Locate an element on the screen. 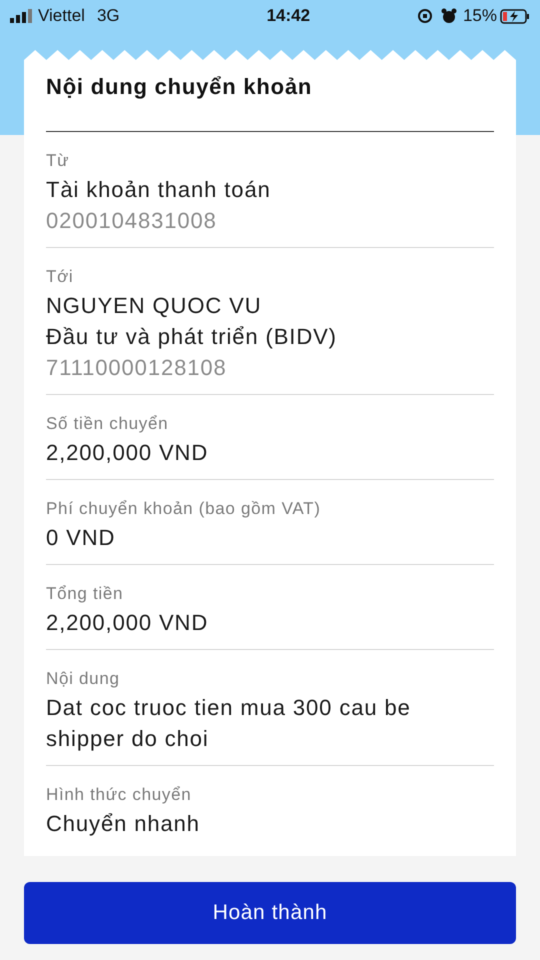  field-value: Chuyển nhanh is located at coordinates (123, 824).